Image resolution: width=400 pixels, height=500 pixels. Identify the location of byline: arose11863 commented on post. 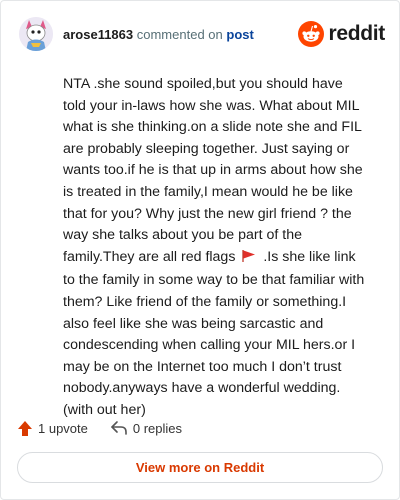
(158, 34).